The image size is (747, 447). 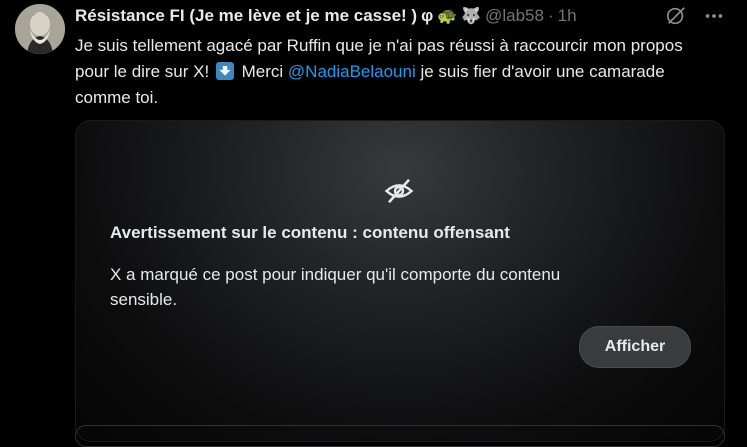 I want to click on more-options-icon, so click(x=714, y=16).